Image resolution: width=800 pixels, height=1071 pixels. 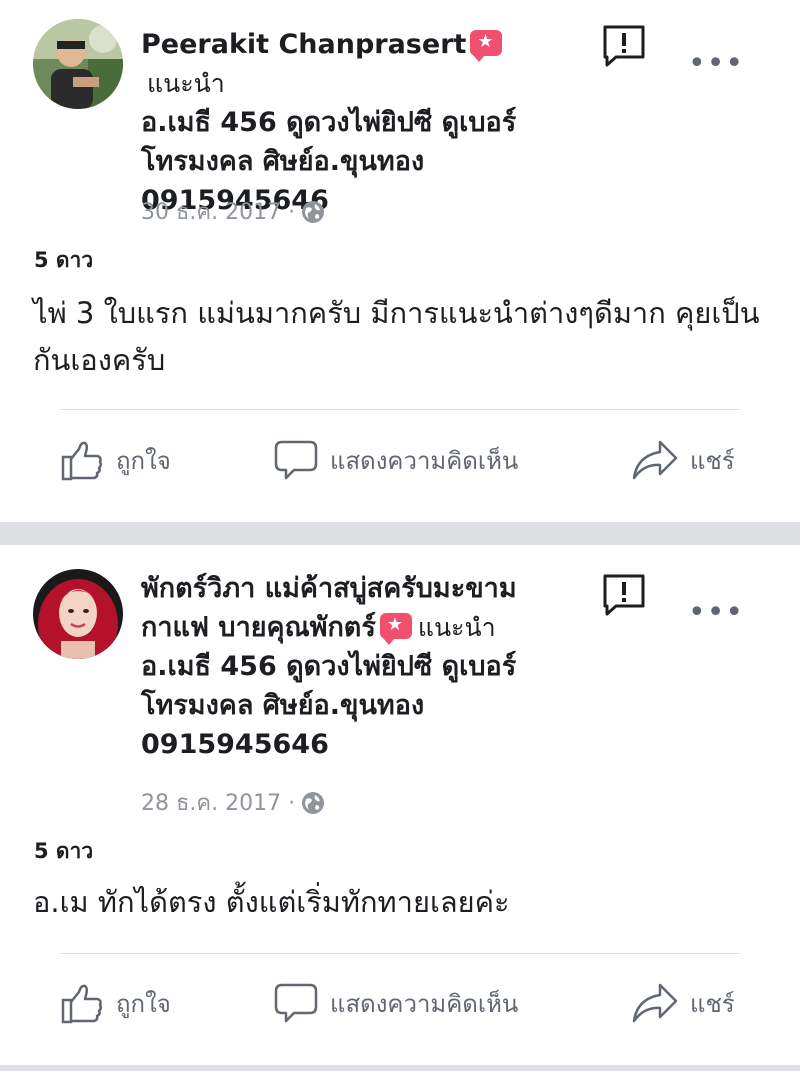 What do you see at coordinates (235, 744) in the screenshot?
I see `page-phone: 0915945646` at bounding box center [235, 744].